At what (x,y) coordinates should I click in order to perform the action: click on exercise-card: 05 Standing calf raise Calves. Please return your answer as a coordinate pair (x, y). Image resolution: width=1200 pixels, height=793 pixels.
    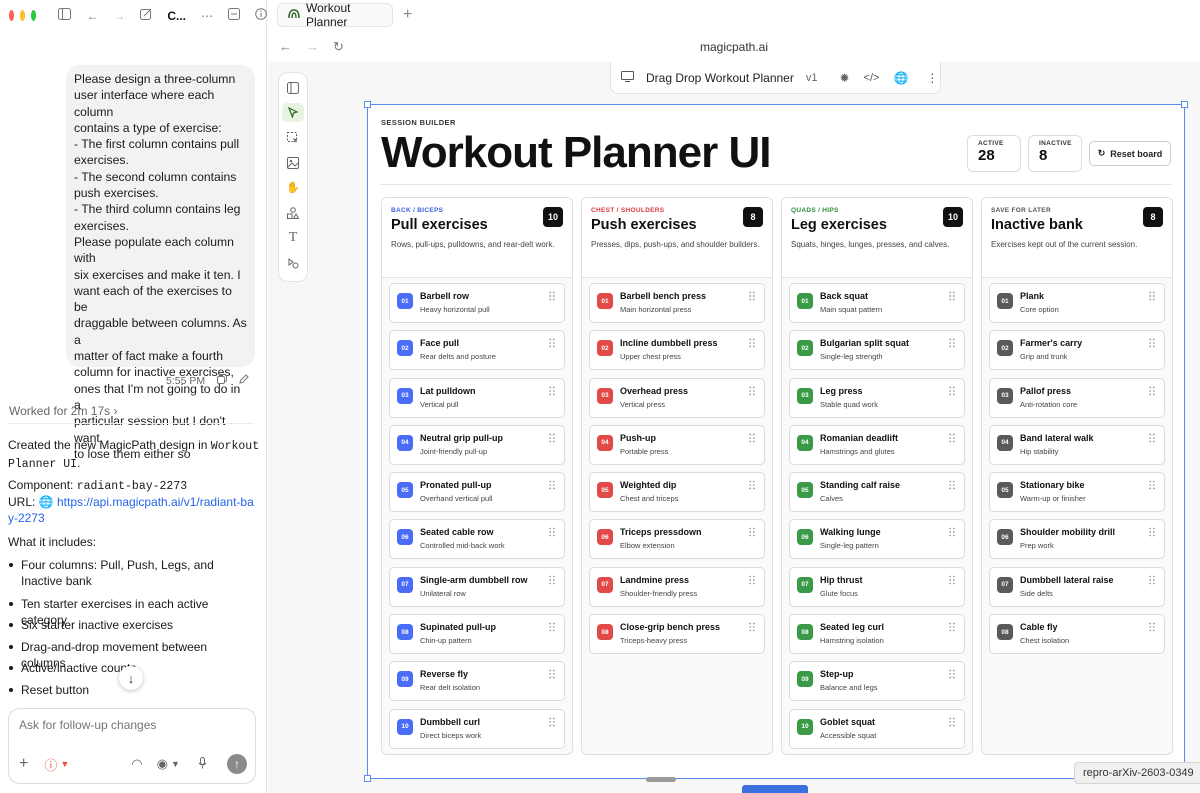
    Looking at the image, I should click on (877, 492).